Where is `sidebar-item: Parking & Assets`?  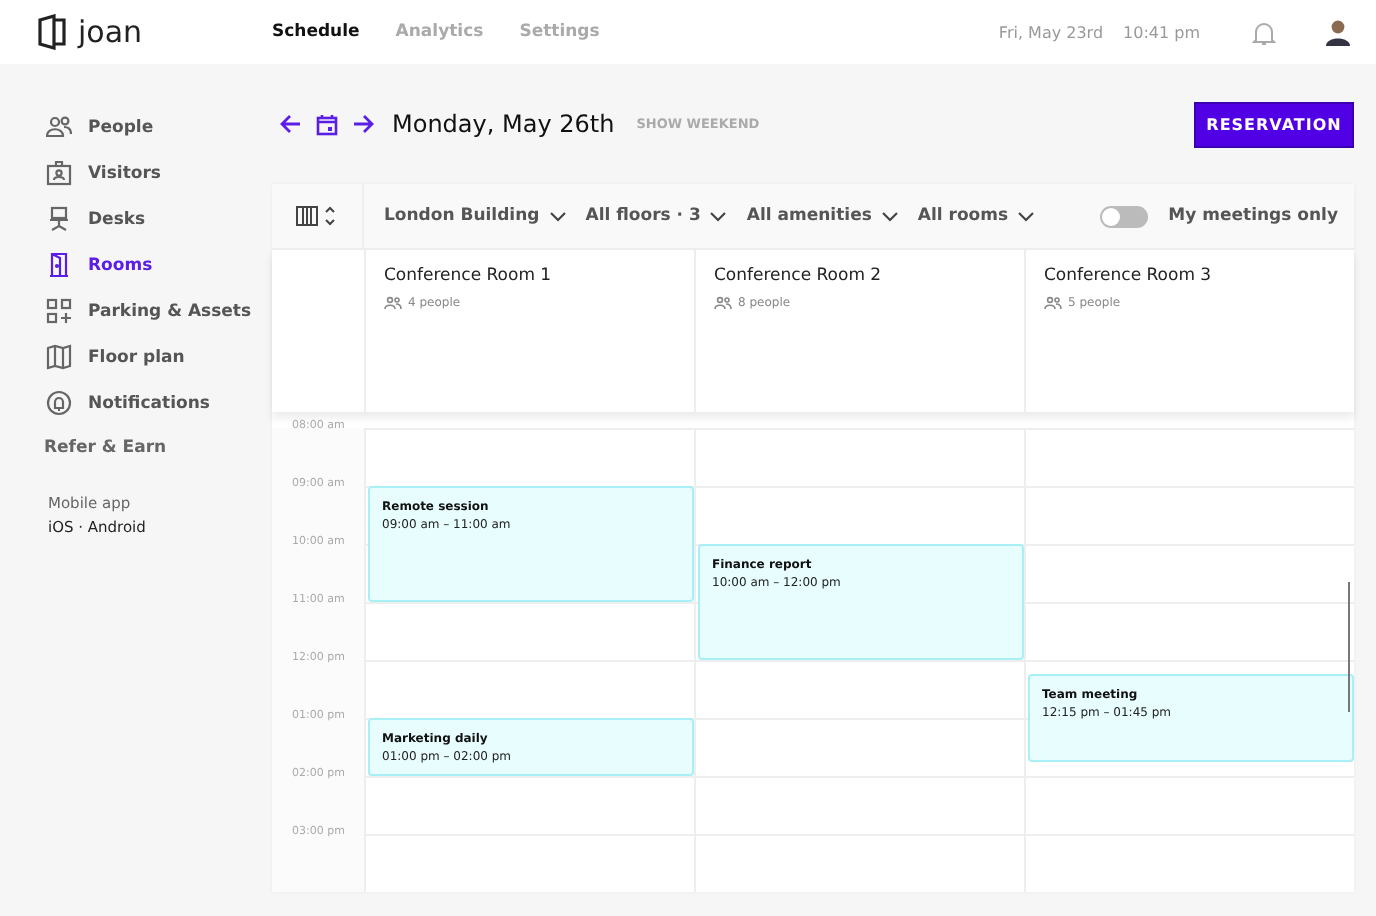
sidebar-item: Parking & Assets is located at coordinates (136, 311).